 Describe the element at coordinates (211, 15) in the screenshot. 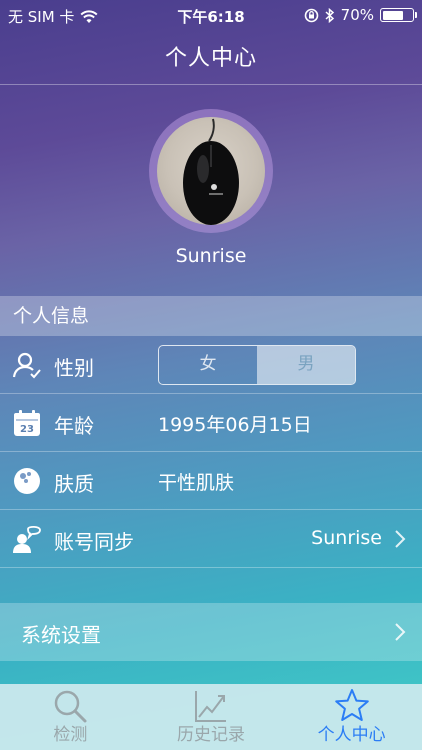

I see `status-bar: 无 SIM 卡 下午6:18 70%` at that location.